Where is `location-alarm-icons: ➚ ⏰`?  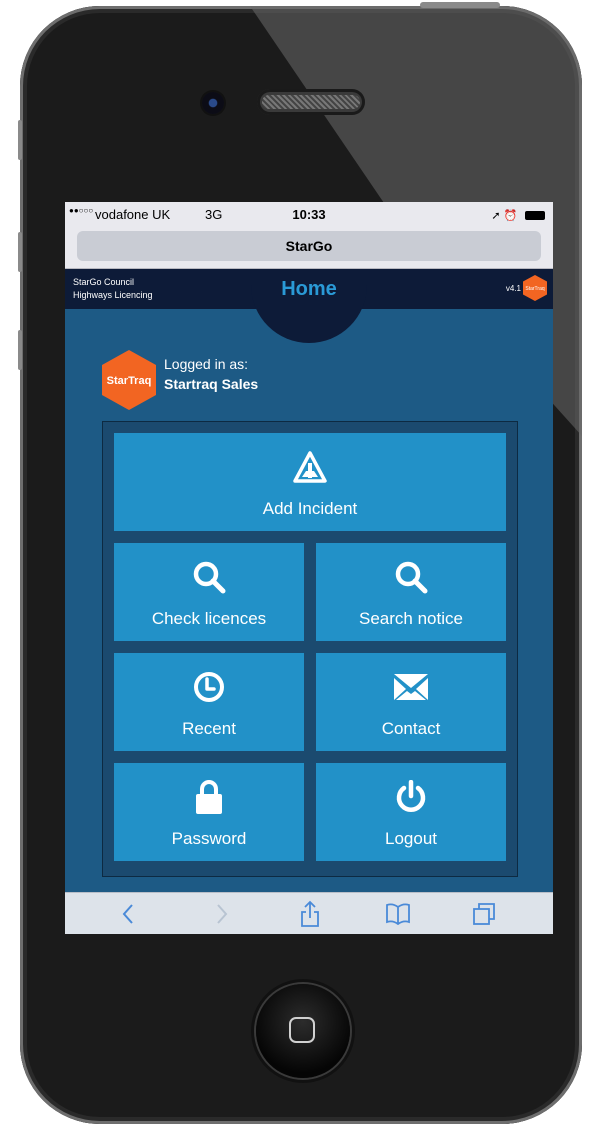 location-alarm-icons: ➚ ⏰ is located at coordinates (504, 216).